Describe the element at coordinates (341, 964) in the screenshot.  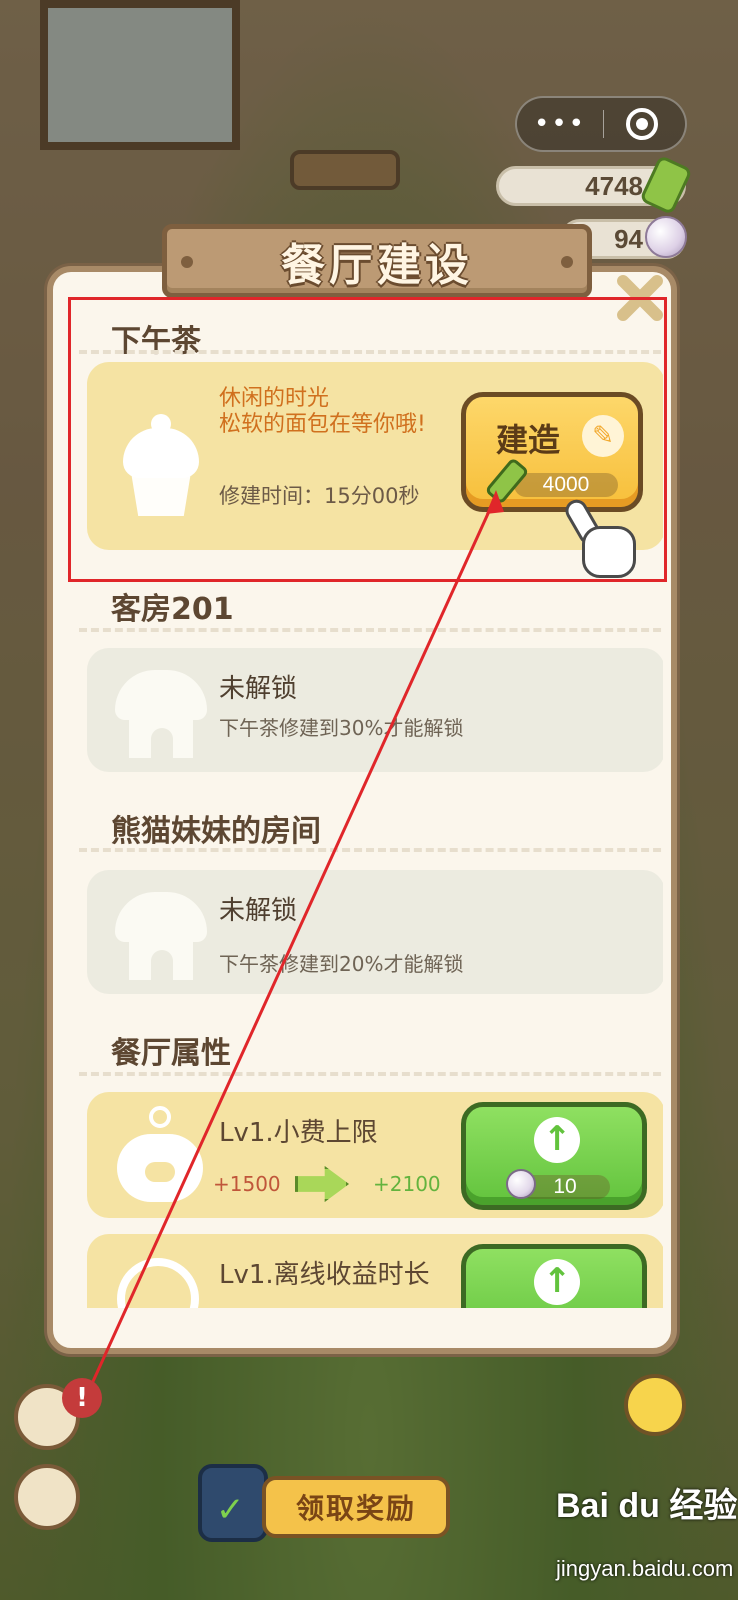
I see `panda-room-requirement: 下午茶修建到20%才能解锁` at that location.